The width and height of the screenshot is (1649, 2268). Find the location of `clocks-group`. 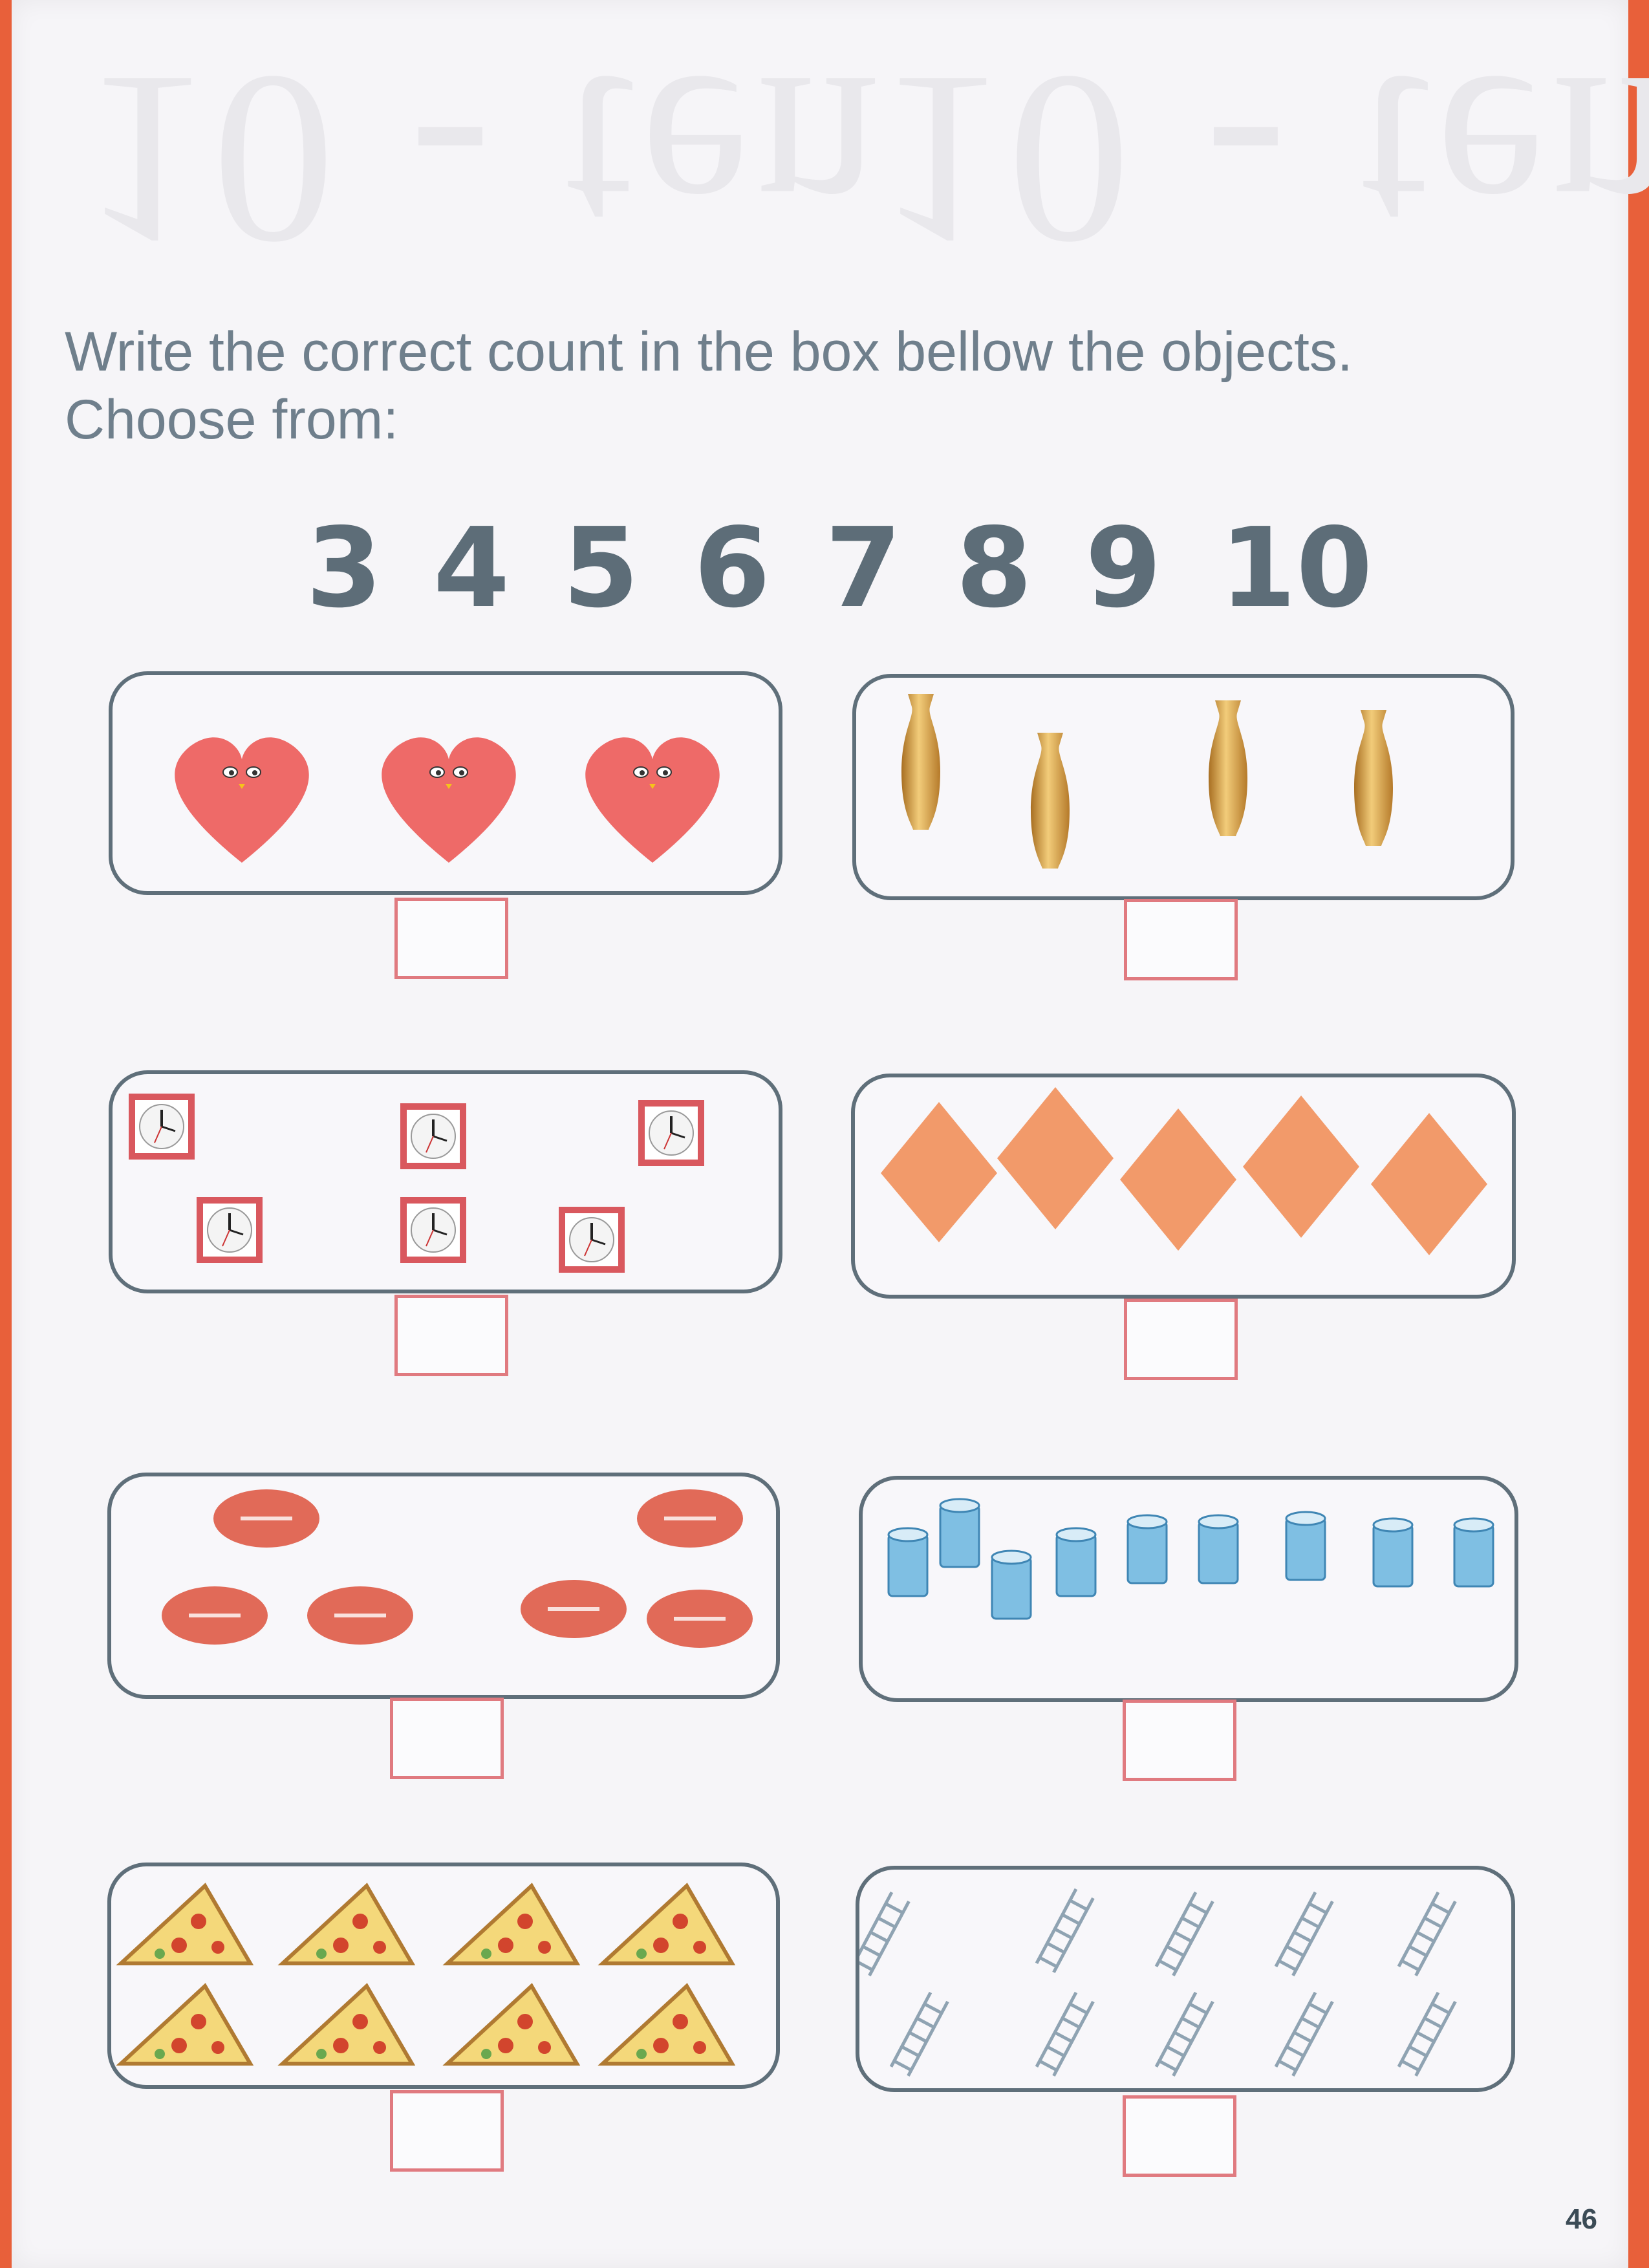

clocks-group is located at coordinates (416, 1183).